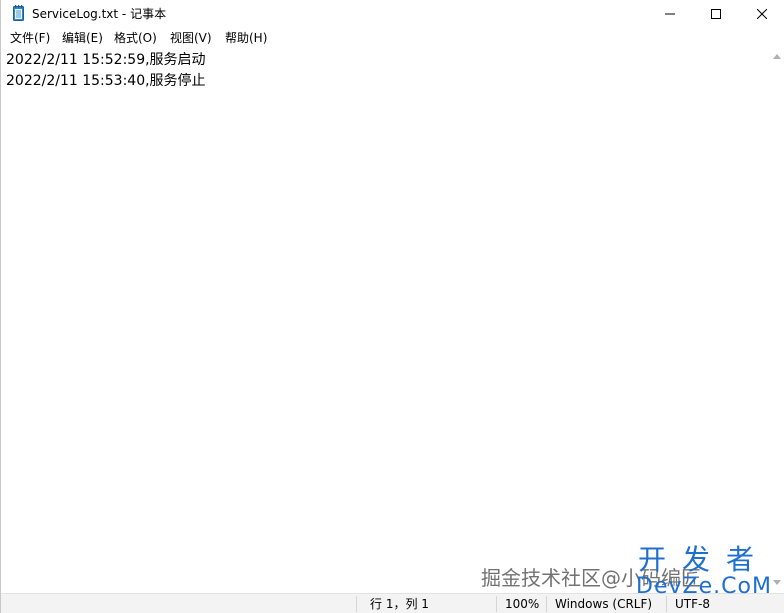  What do you see at coordinates (777, 56) in the screenshot?
I see `scroll-up-arrow-icon` at bounding box center [777, 56].